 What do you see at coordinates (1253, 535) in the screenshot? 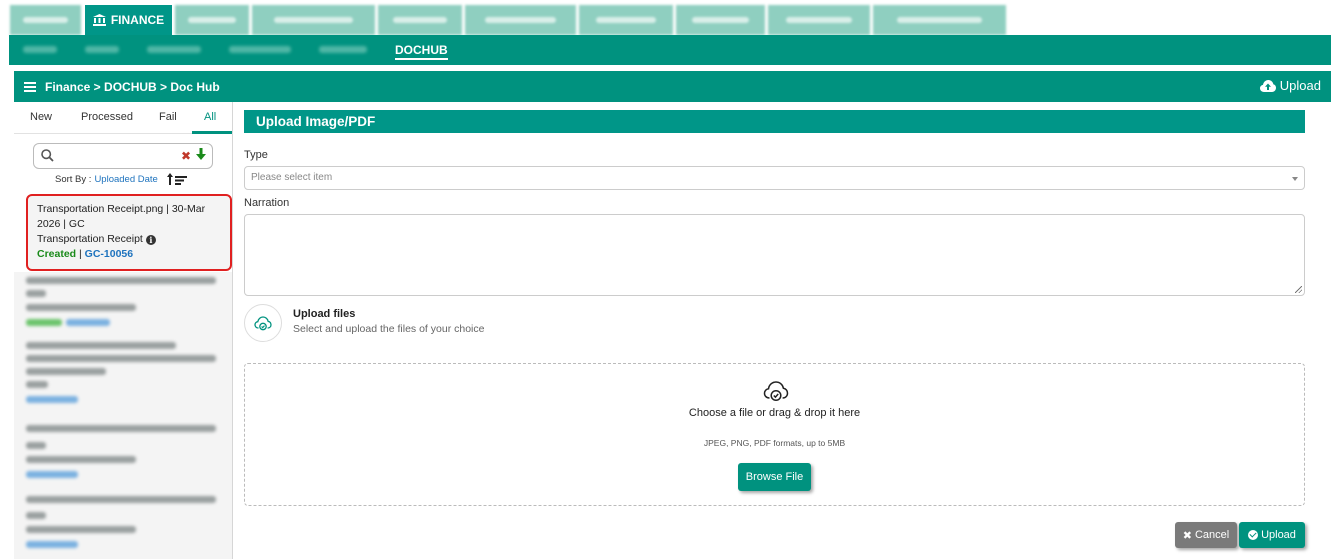
I see `check-circle-icon` at bounding box center [1253, 535].